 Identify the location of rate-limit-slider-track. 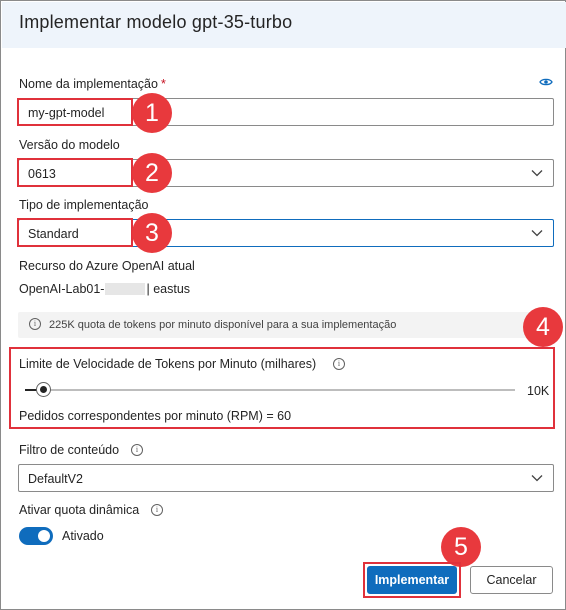
(270, 390).